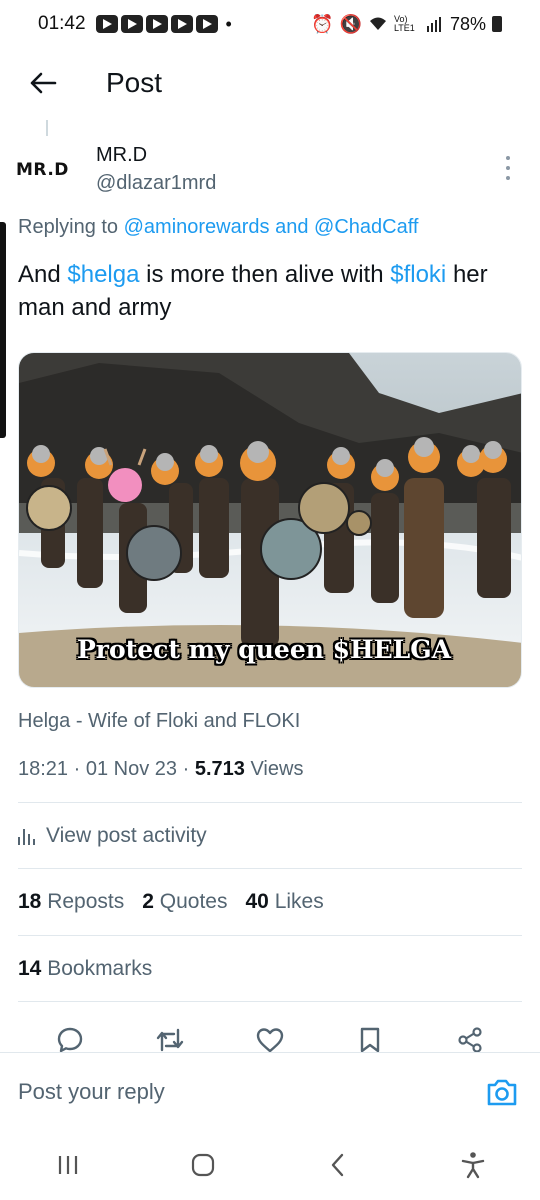 The width and height of the screenshot is (540, 1200). I want to click on post-meta: 18:21 · 01 Nov 23 · 5.713 Views, so click(160, 769).